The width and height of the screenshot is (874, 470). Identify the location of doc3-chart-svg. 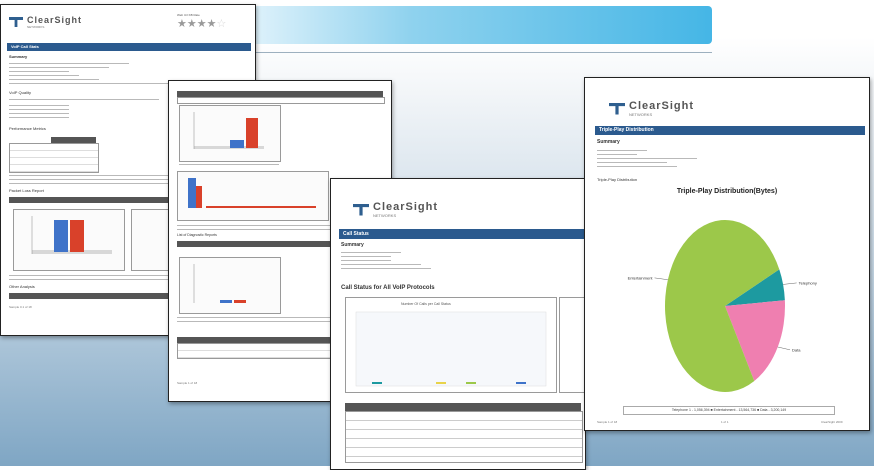
(451, 349).